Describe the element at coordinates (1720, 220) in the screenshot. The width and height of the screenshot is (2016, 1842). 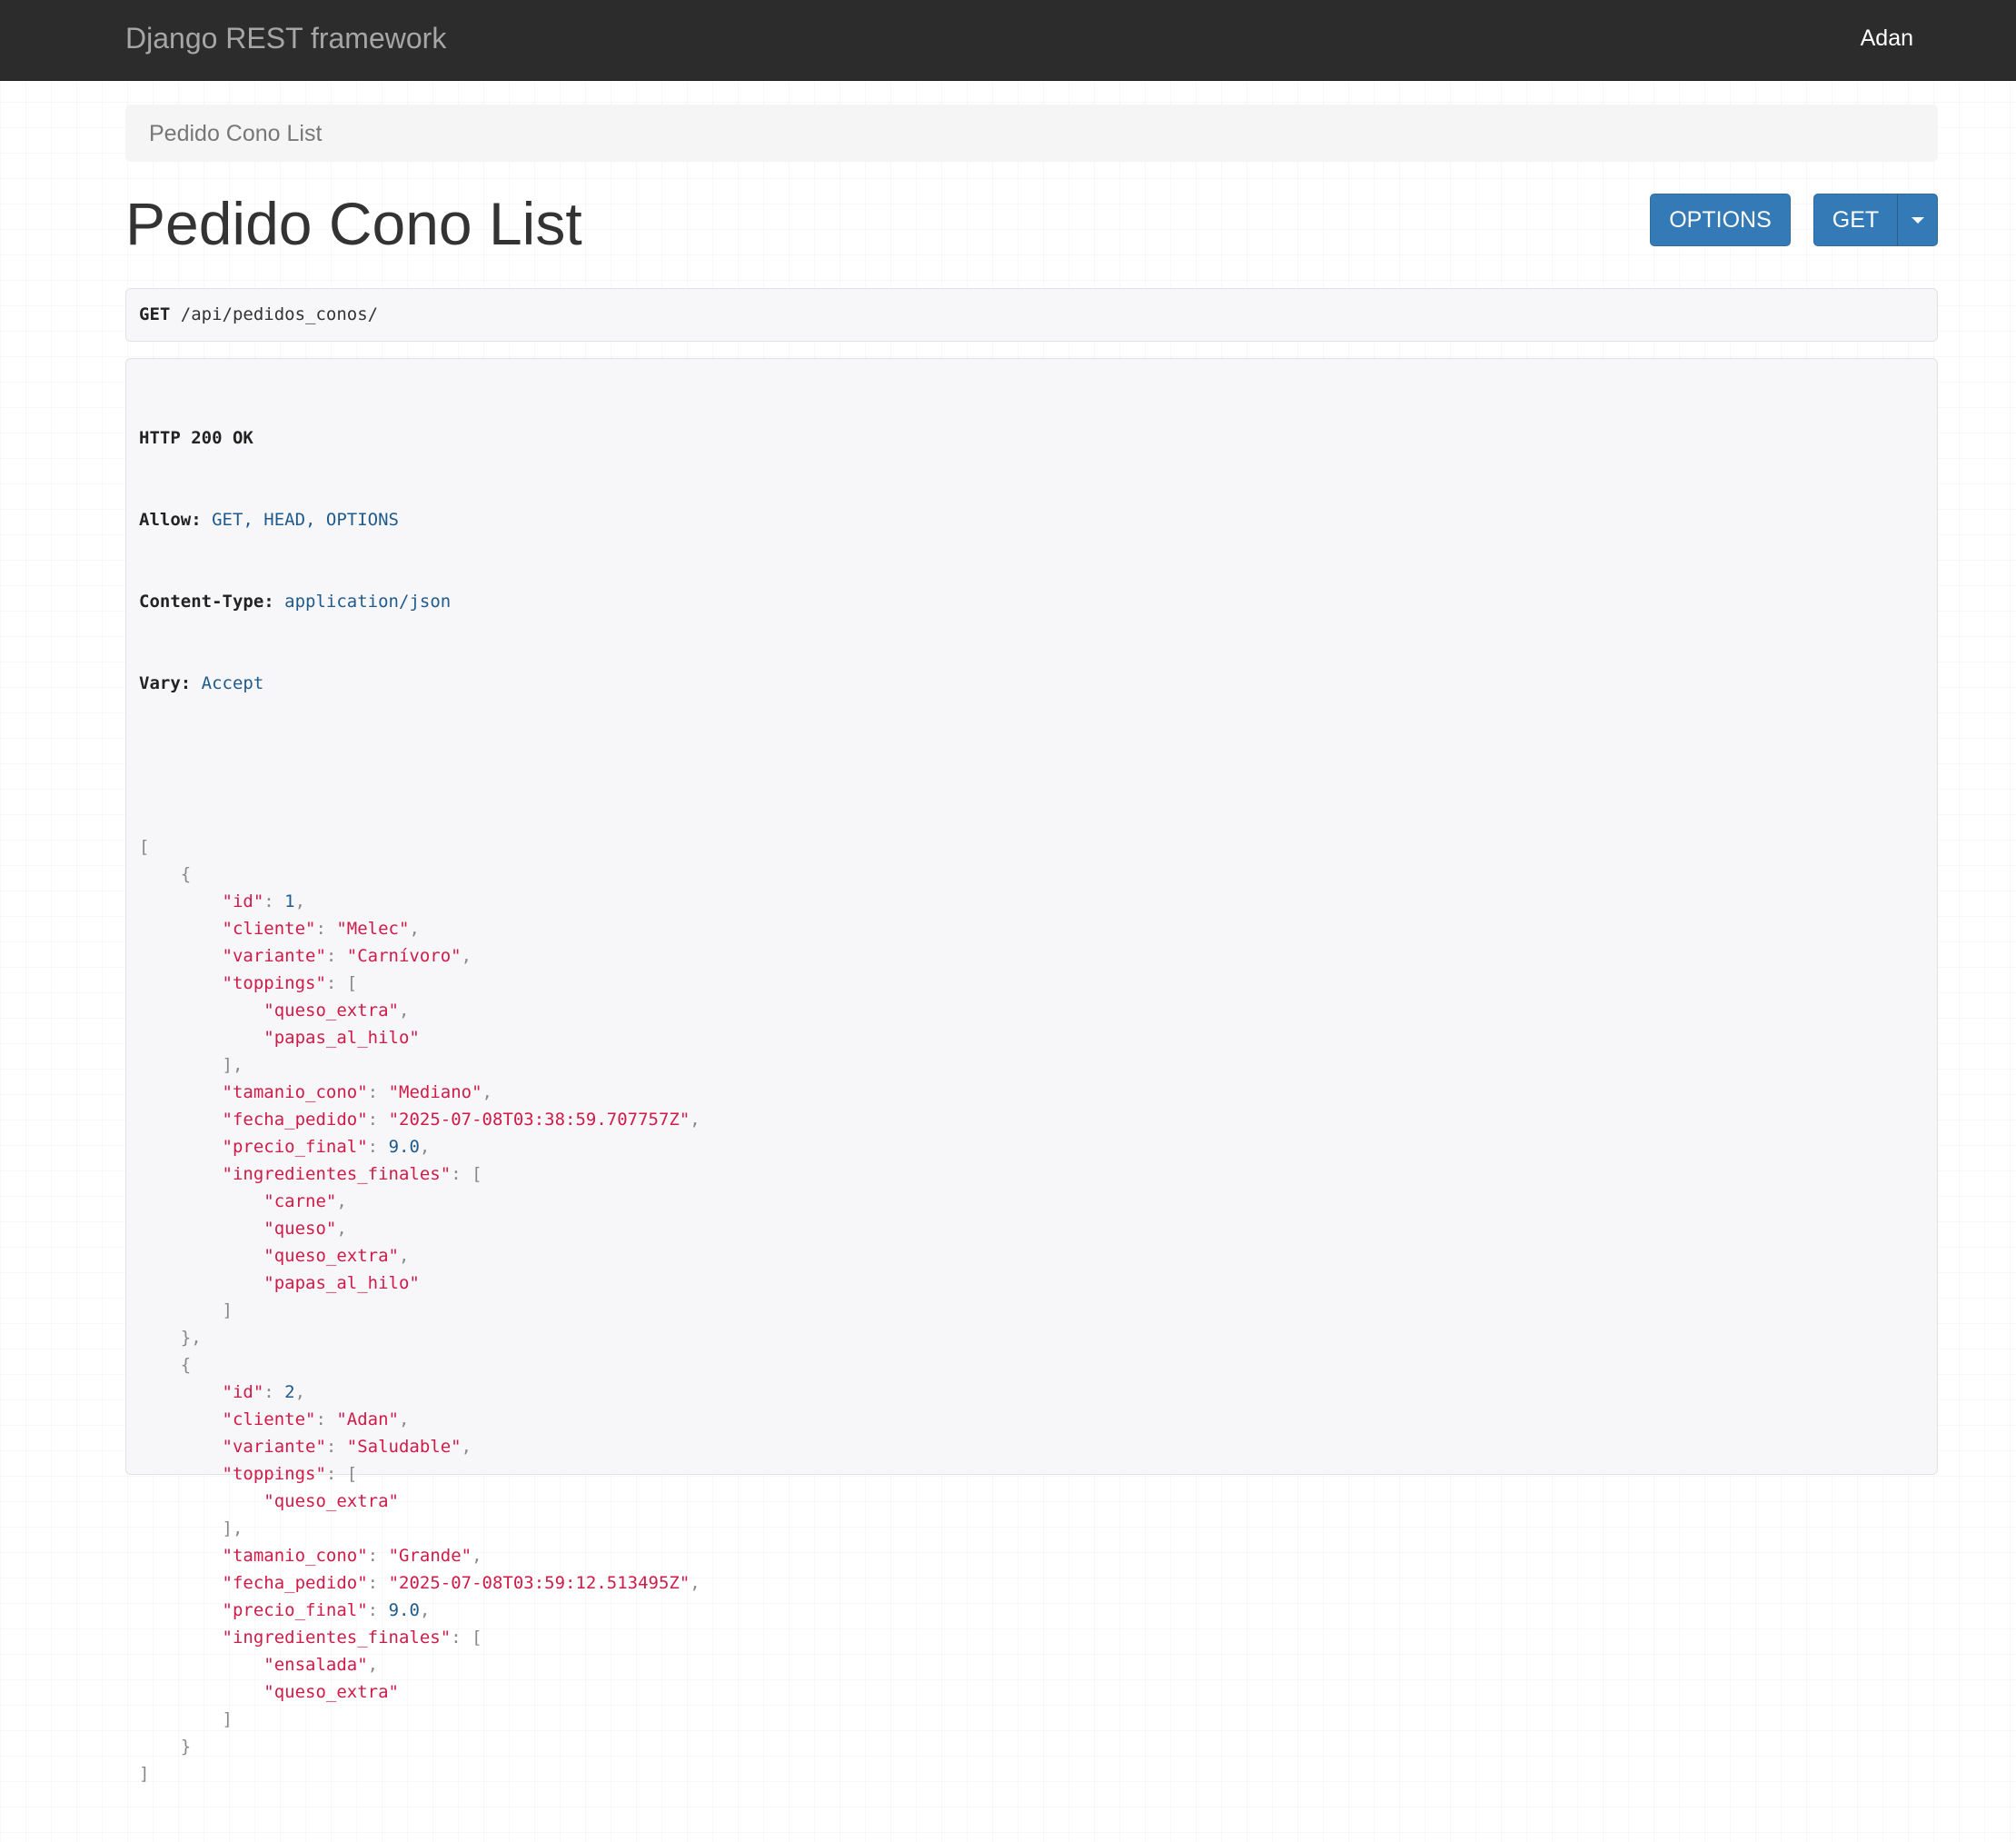
I see `options-button: OPTIONS` at that location.